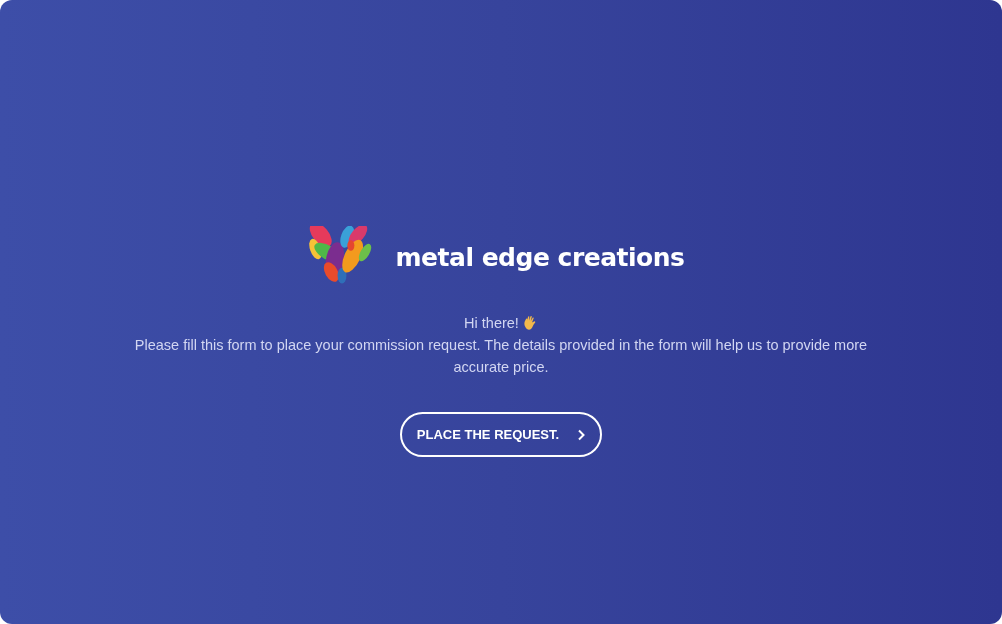 The image size is (1002, 624). I want to click on waving-hand-icon, so click(530, 323).